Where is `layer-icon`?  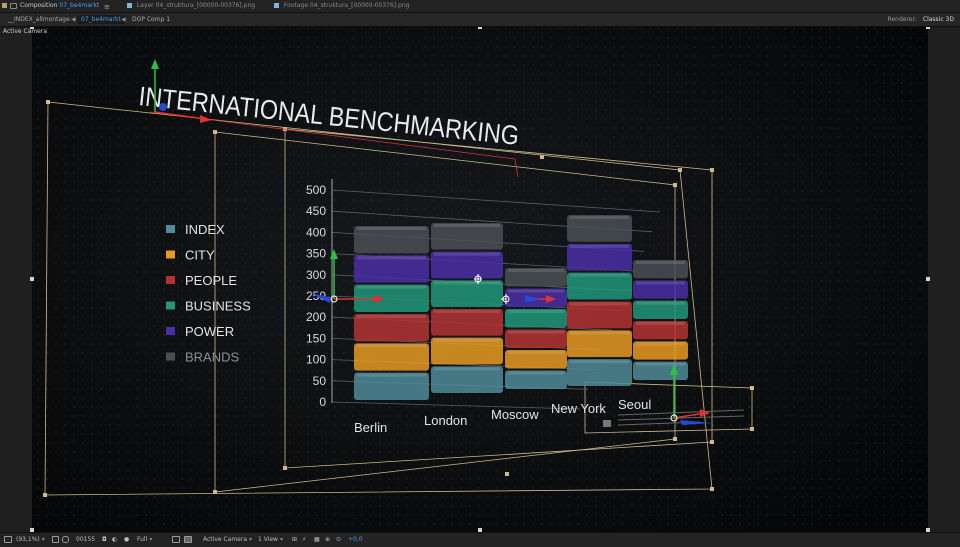 layer-icon is located at coordinates (129, 5).